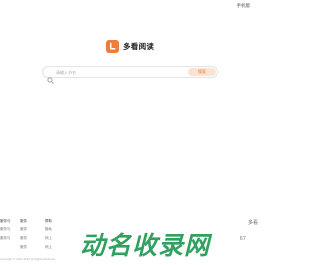  Describe the element at coordinates (244, 6) in the screenshot. I see `mobile-version-link: 手机版` at that location.